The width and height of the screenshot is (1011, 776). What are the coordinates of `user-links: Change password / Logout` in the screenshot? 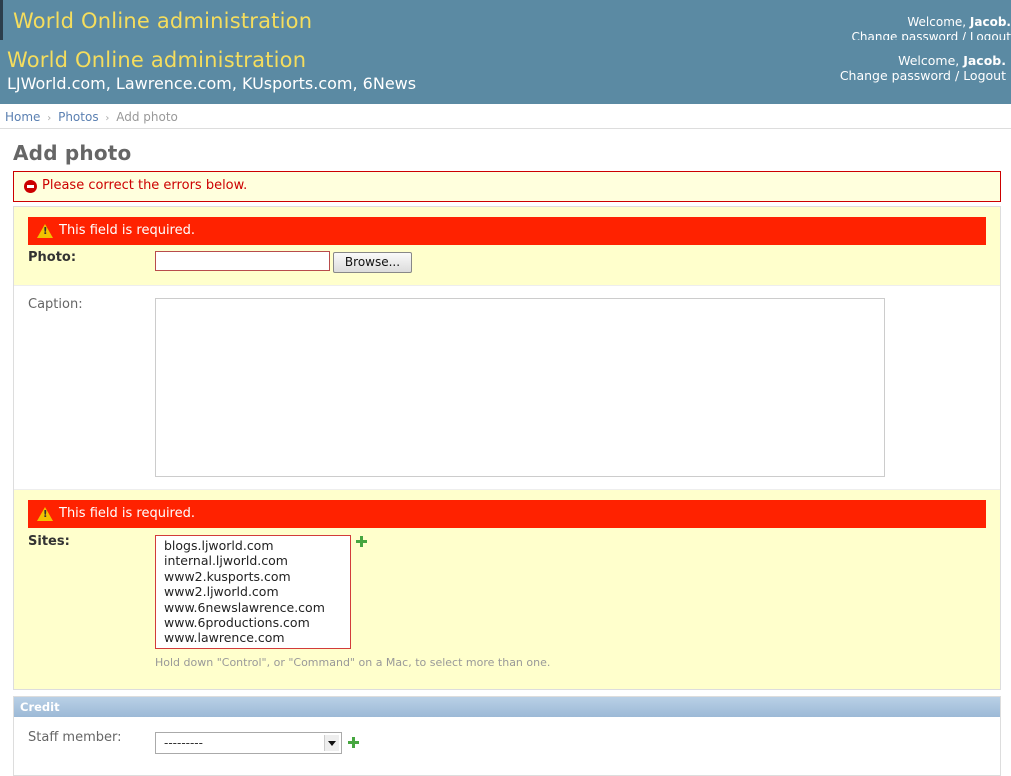 It's located at (923, 75).